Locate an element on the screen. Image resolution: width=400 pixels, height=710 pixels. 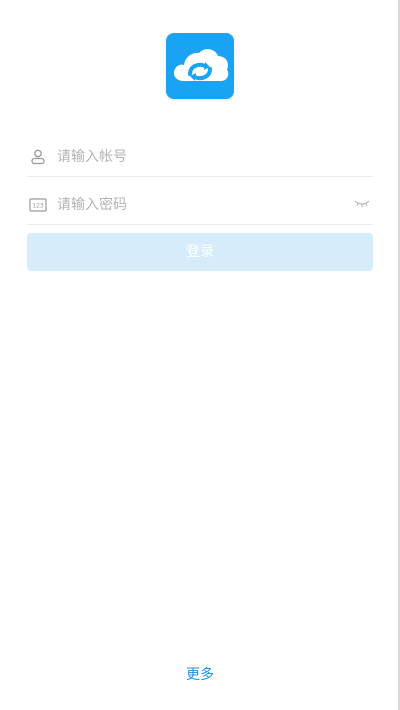
login-button: 登录 is located at coordinates (200, 252).